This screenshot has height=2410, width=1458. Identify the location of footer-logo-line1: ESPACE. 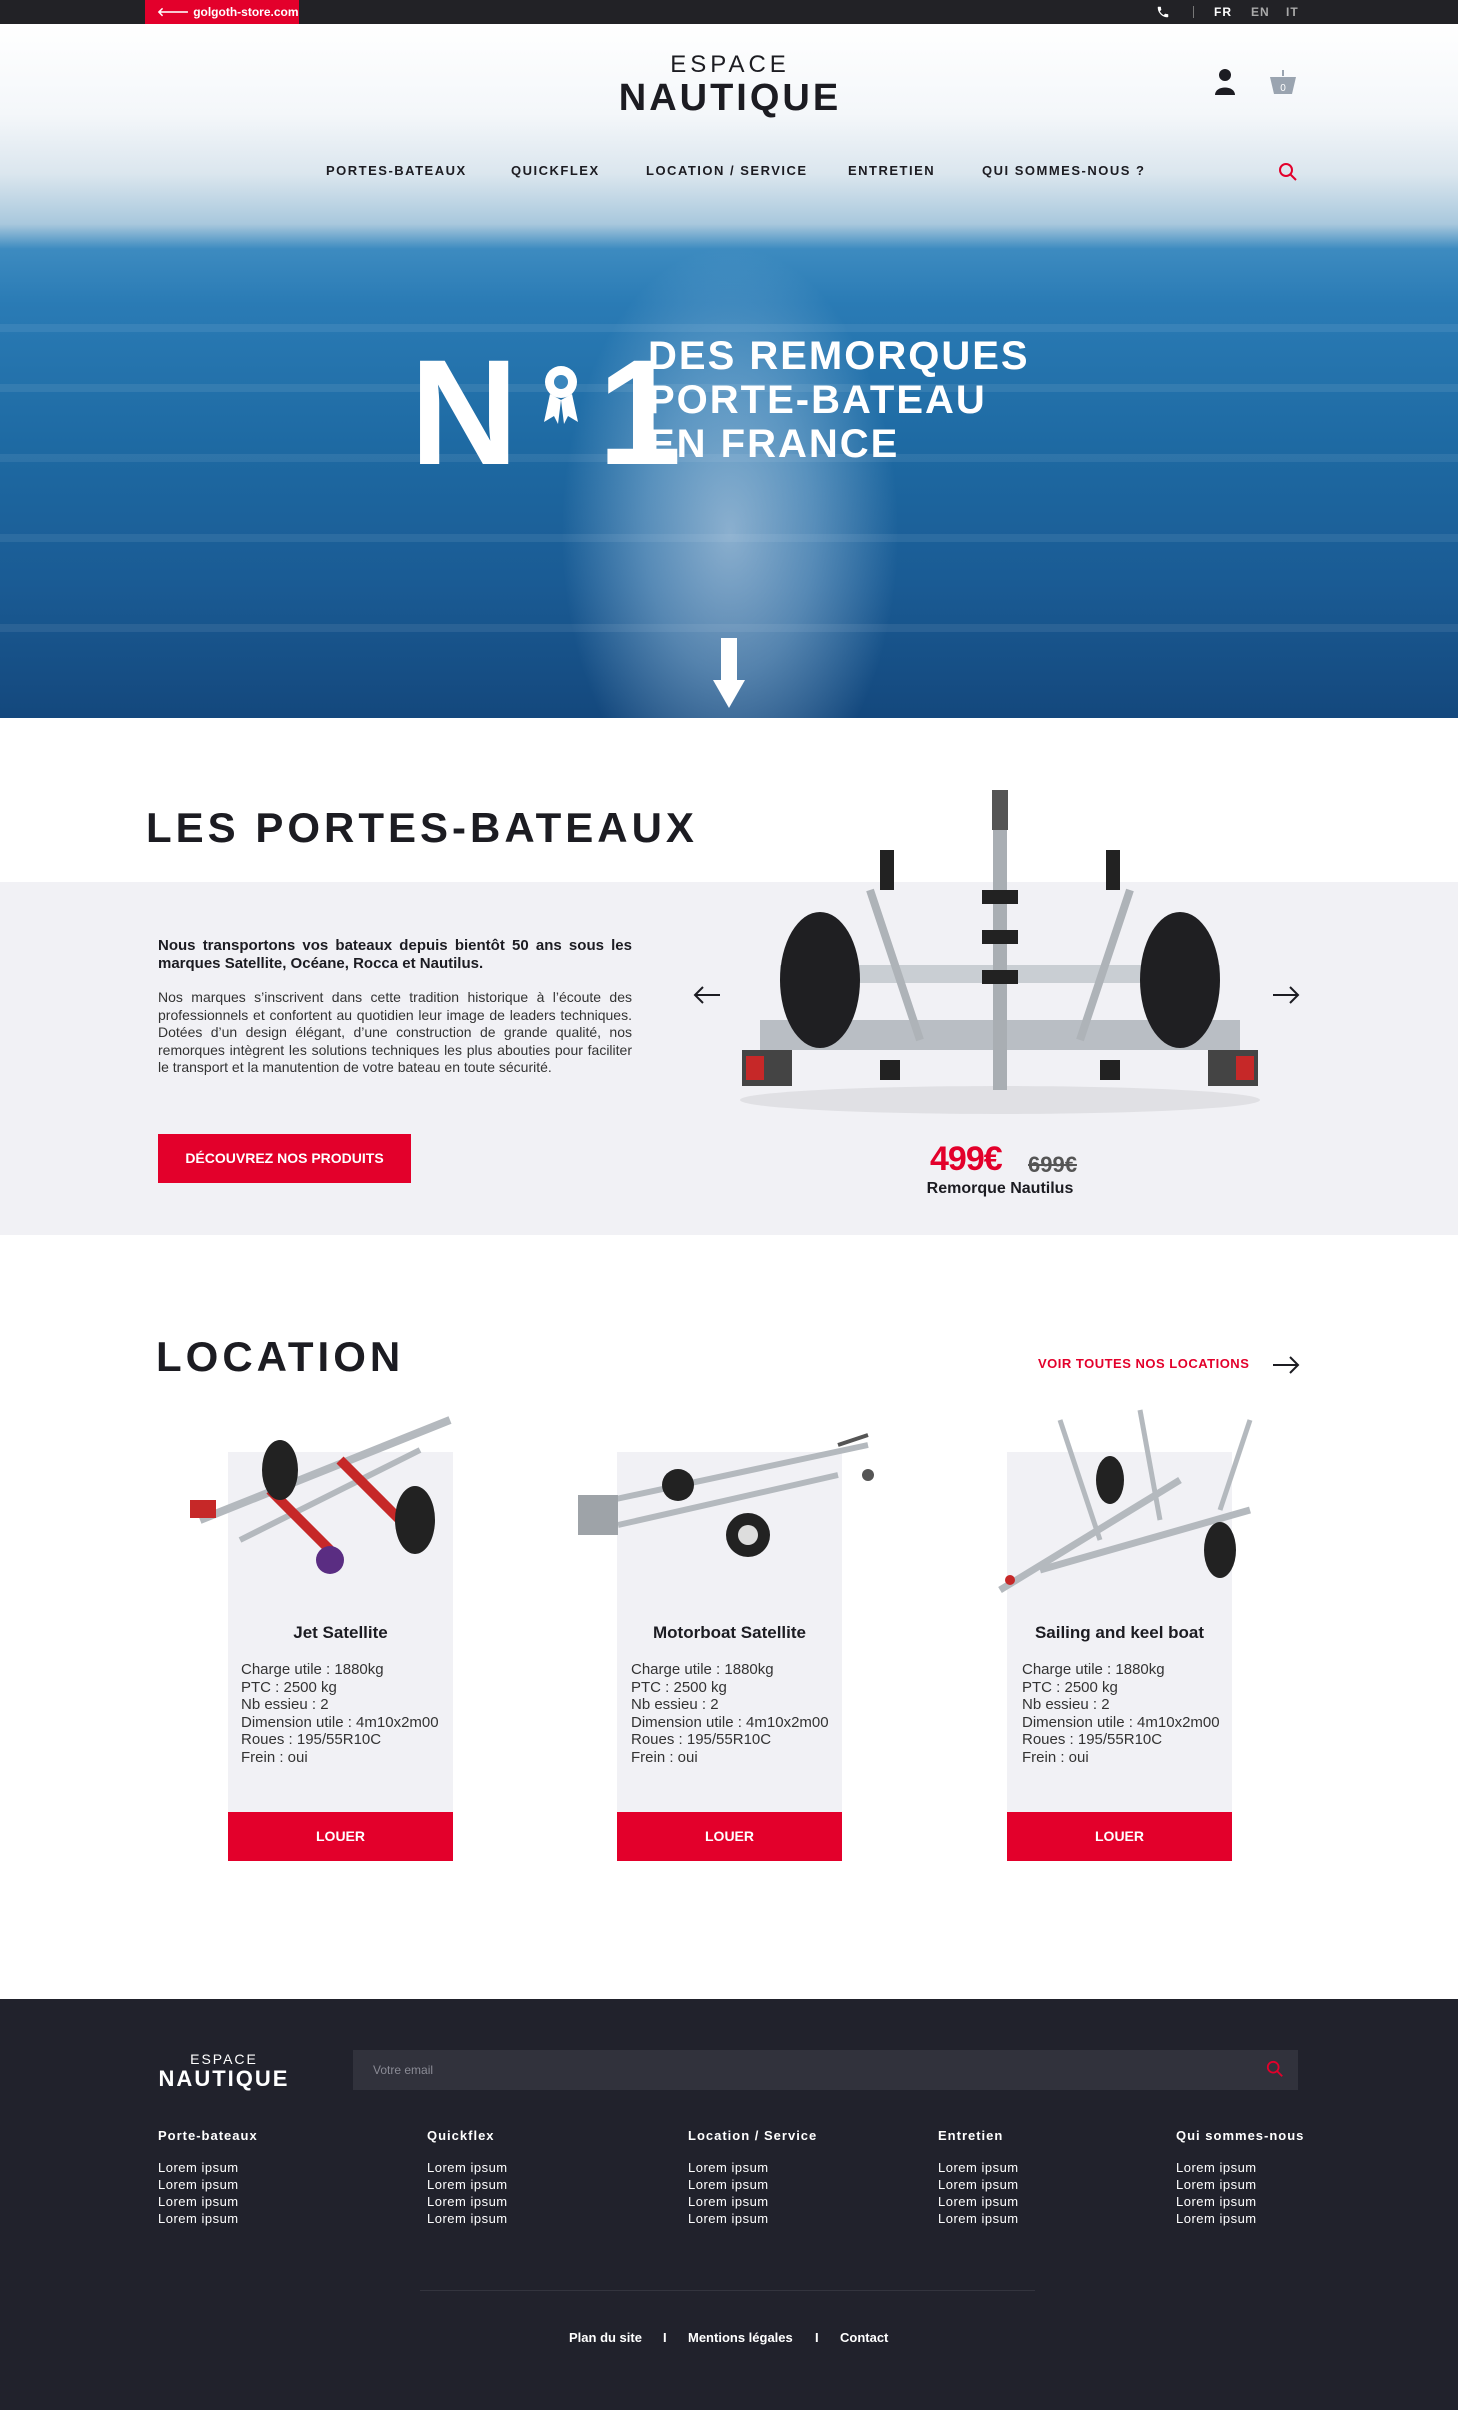
(224, 2059).